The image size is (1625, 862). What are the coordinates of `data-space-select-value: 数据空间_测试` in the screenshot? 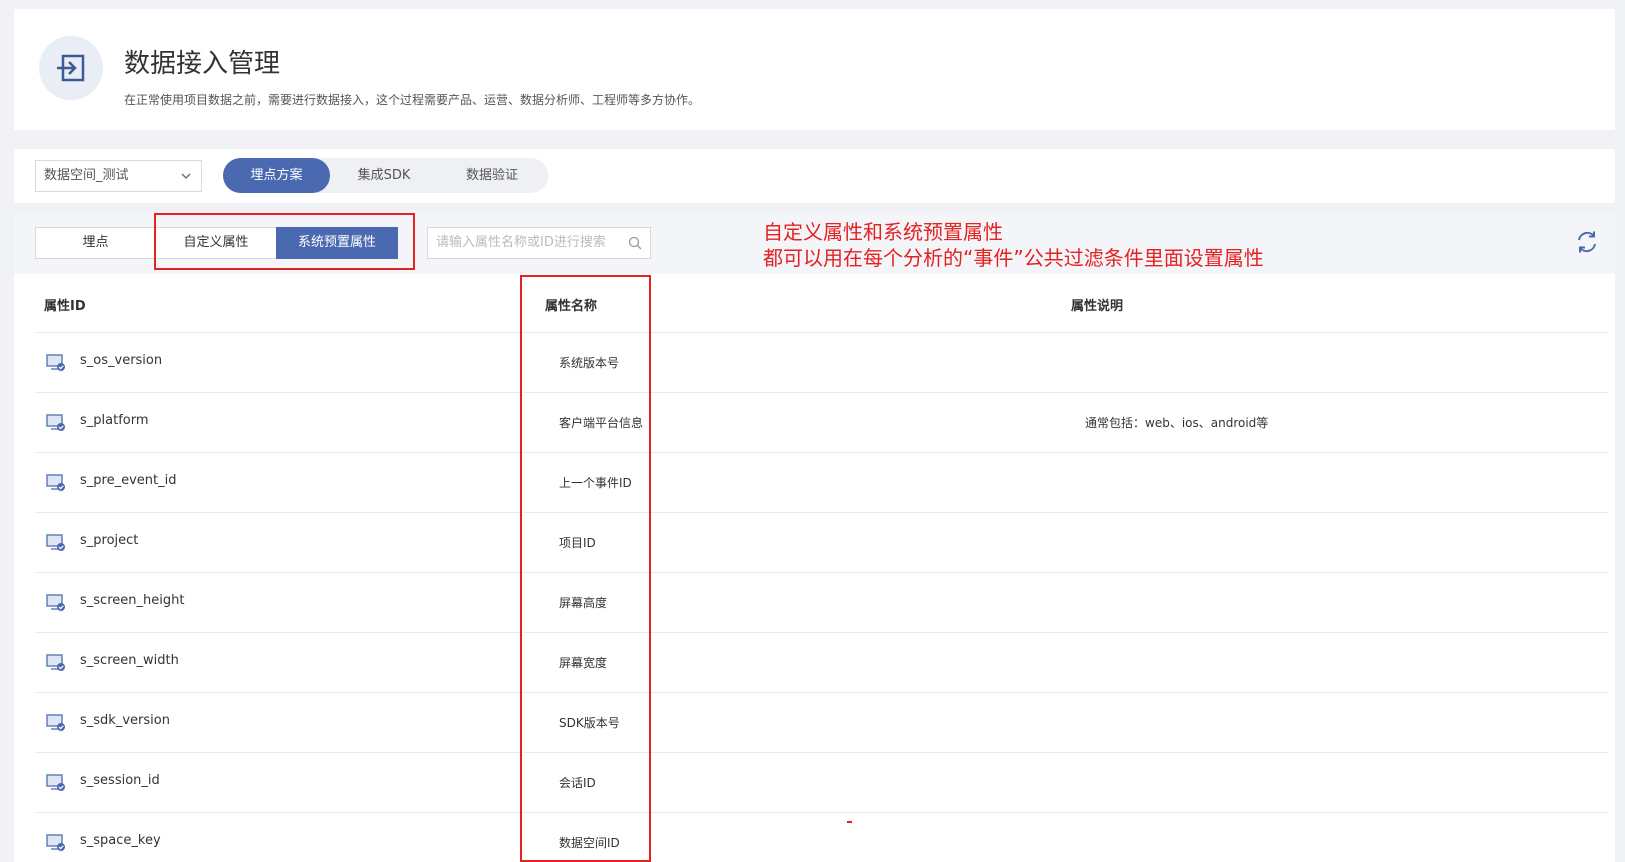 It's located at (86, 175).